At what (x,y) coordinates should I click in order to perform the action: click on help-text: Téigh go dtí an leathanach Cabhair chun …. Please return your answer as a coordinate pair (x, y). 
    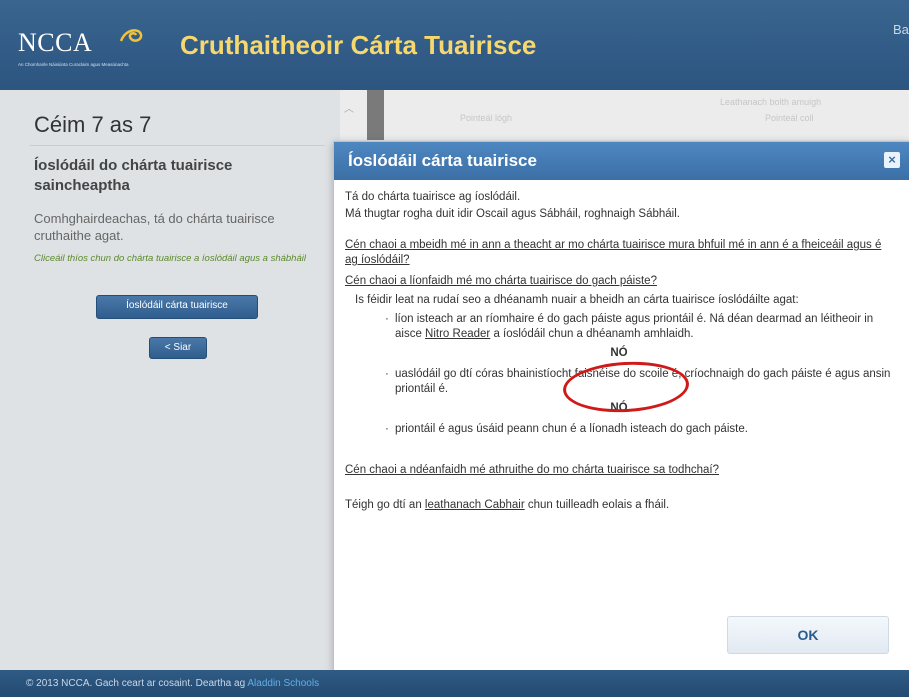
    Looking at the image, I should click on (619, 505).